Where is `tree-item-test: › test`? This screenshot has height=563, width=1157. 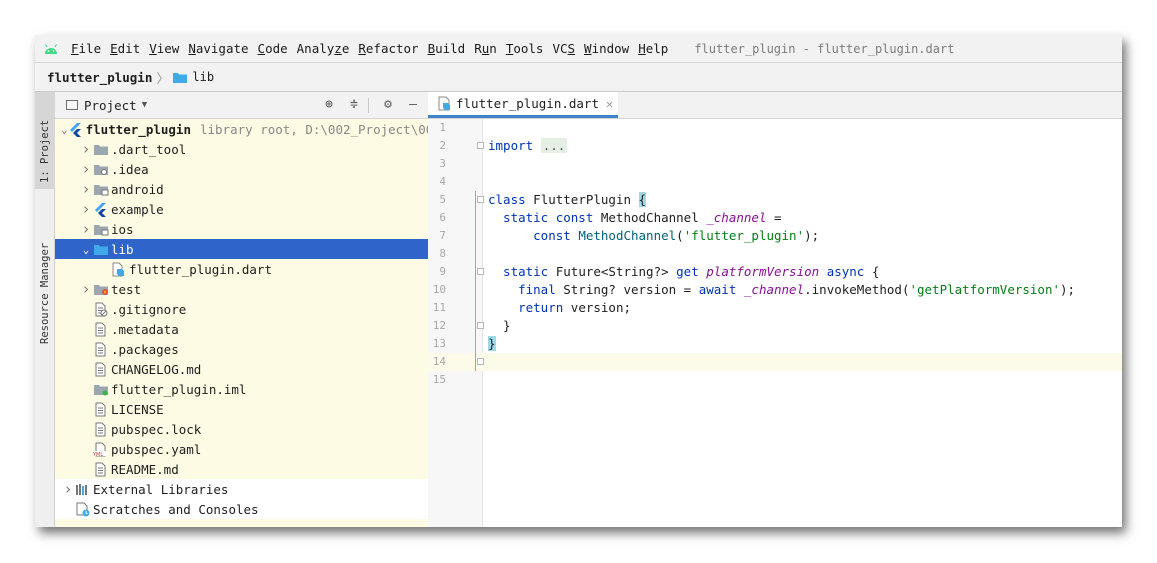 tree-item-test: › test is located at coordinates (241, 289).